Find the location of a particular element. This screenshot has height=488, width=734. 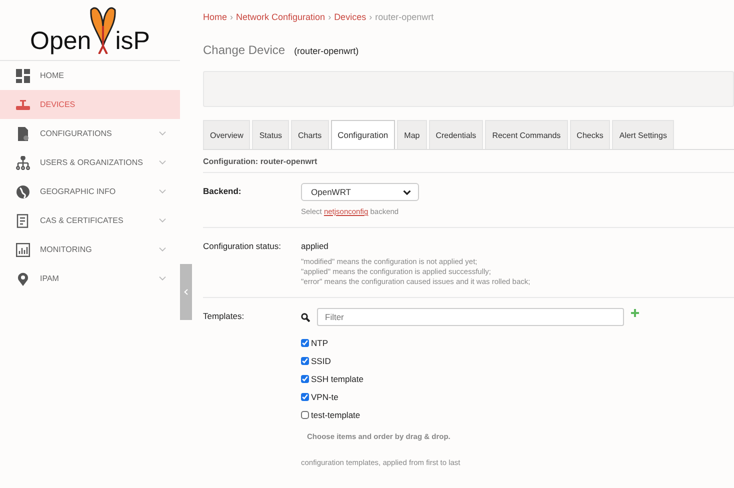

location-pin-icon is located at coordinates (23, 279).